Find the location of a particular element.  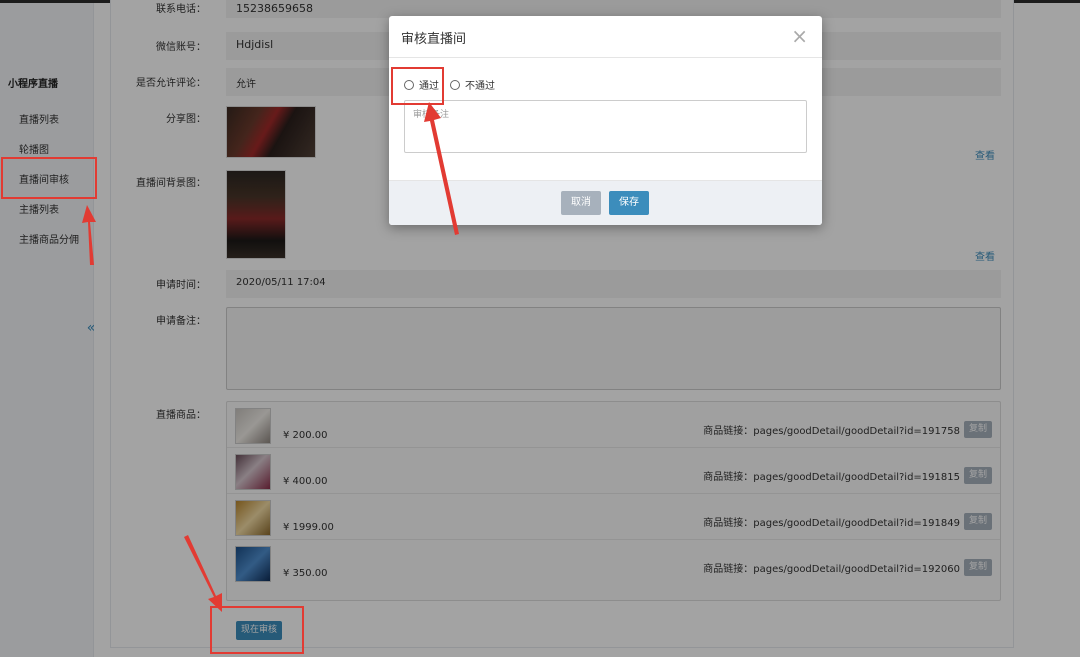

annotation-box-pass-option is located at coordinates (417, 86).